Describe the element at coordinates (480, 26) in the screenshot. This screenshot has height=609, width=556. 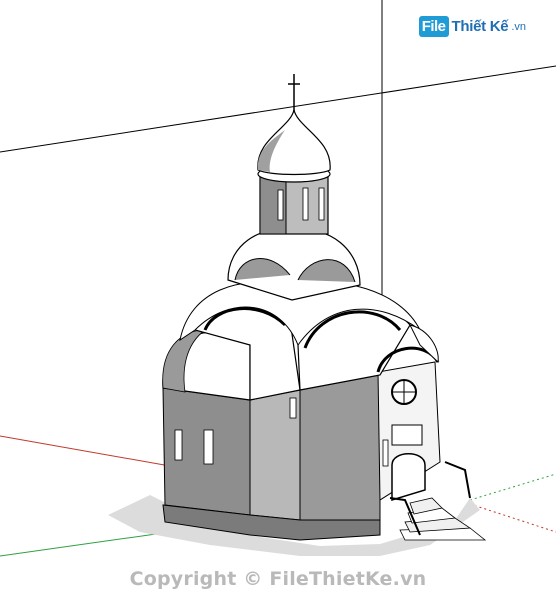
I see `logo-name: Thiết Kế` at that location.